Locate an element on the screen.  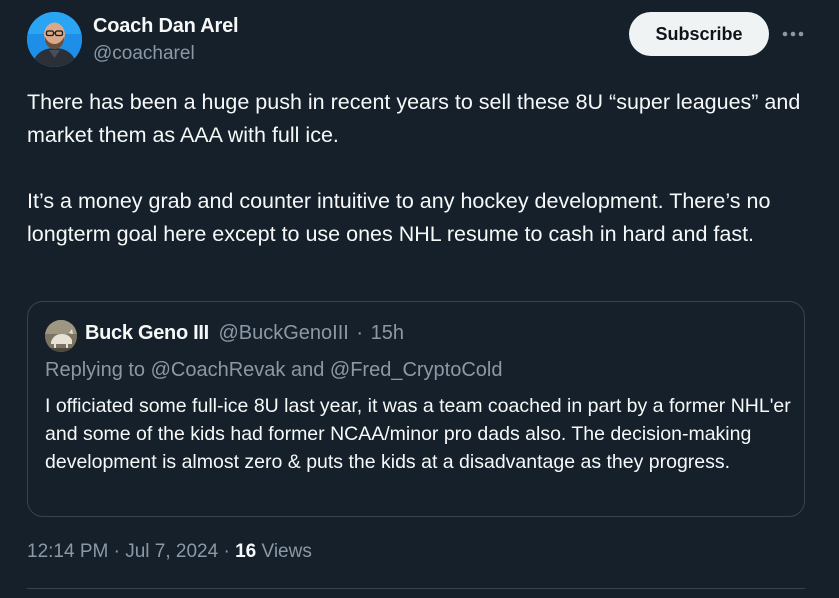
author-handle: @coacharel is located at coordinates (144, 54).